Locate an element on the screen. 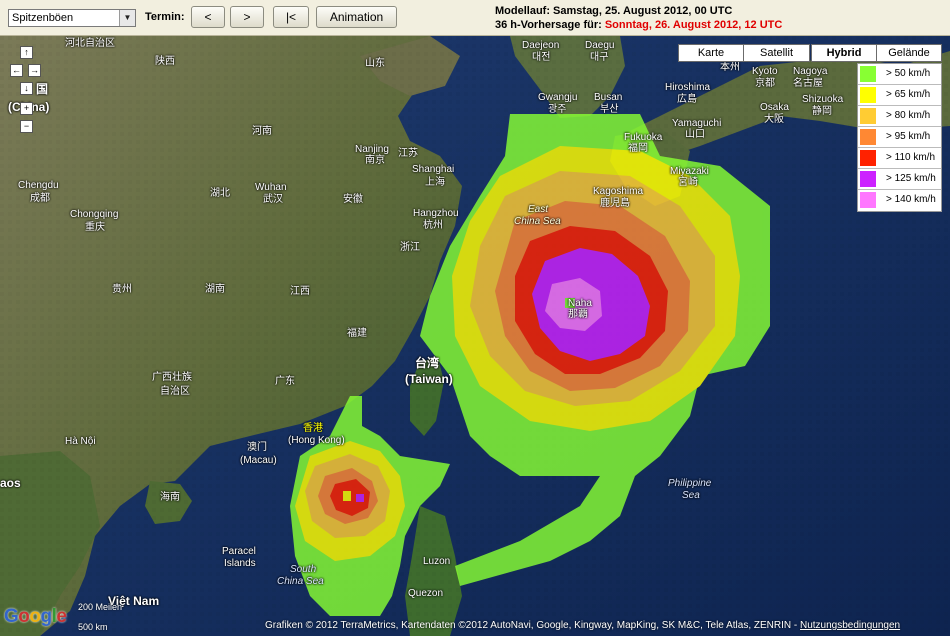 The width and height of the screenshot is (950, 636). prev-button: < is located at coordinates (208, 17).